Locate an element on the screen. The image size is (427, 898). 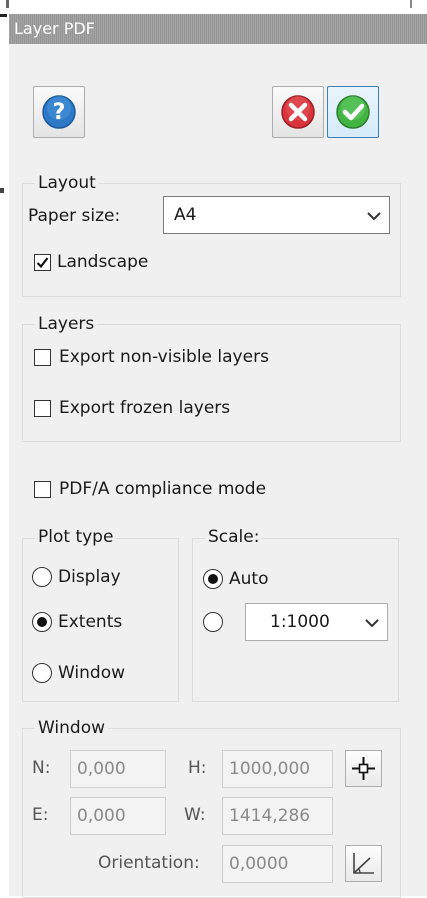
help-icon: ? is located at coordinates (59, 112).